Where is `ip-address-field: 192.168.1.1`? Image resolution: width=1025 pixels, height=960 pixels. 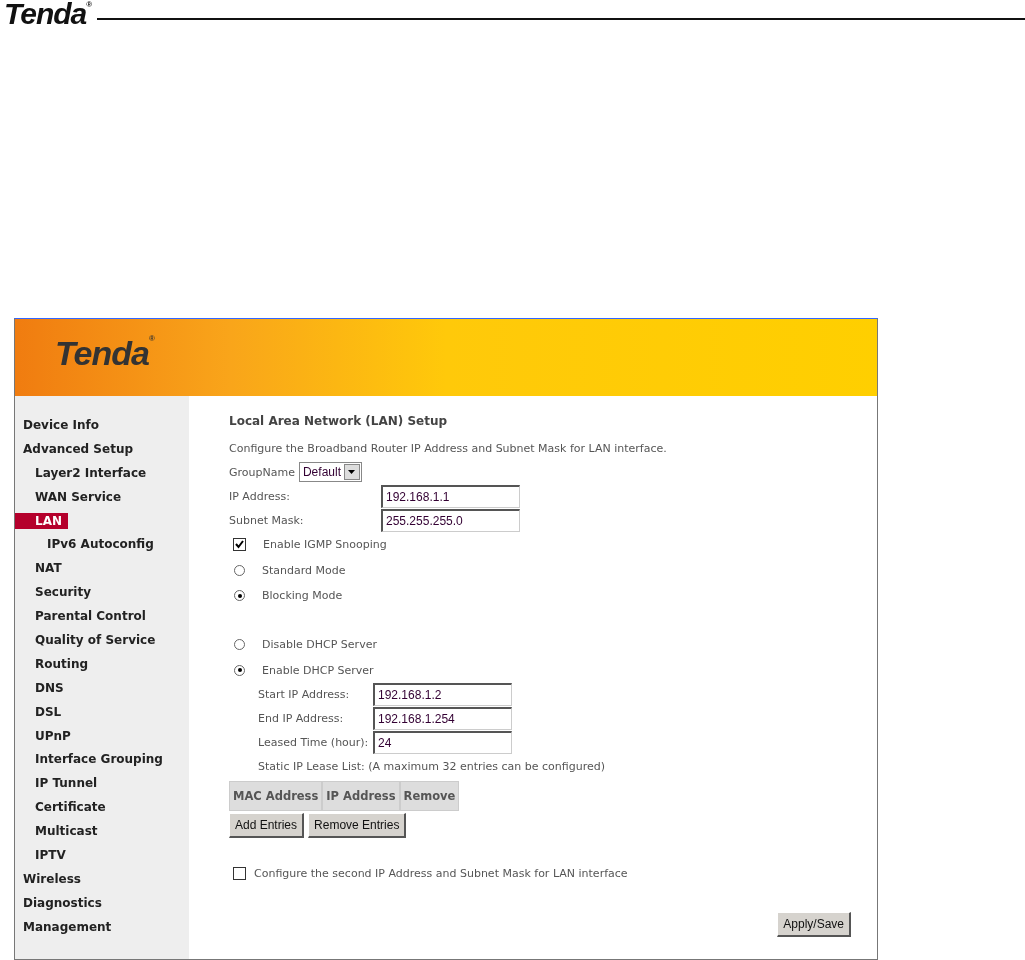
ip-address-field: 192.168.1.1 is located at coordinates (450, 496).